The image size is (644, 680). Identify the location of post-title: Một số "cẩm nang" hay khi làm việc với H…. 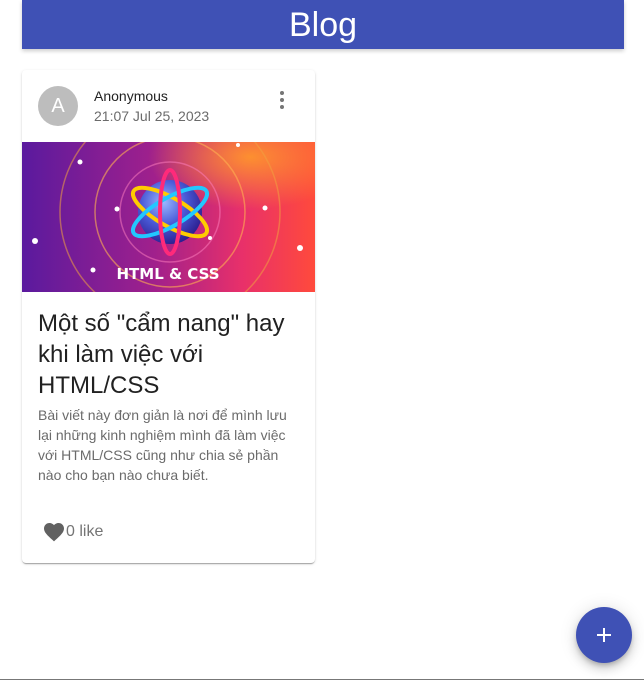
(171, 354).